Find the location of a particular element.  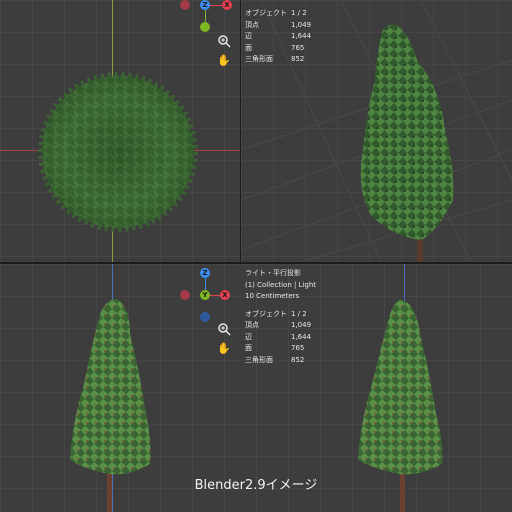

gizmo-y-line is located at coordinates (205, 16).